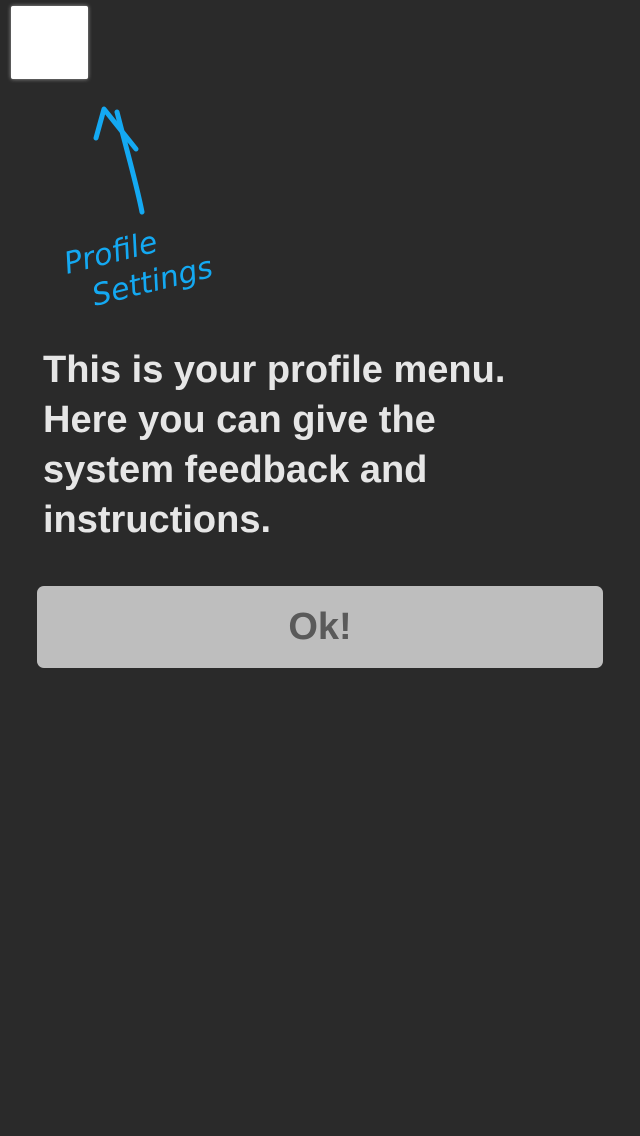 Image resolution: width=640 pixels, height=1136 pixels. I want to click on profile-settings-annotation: Profile Settings, so click(138, 210).